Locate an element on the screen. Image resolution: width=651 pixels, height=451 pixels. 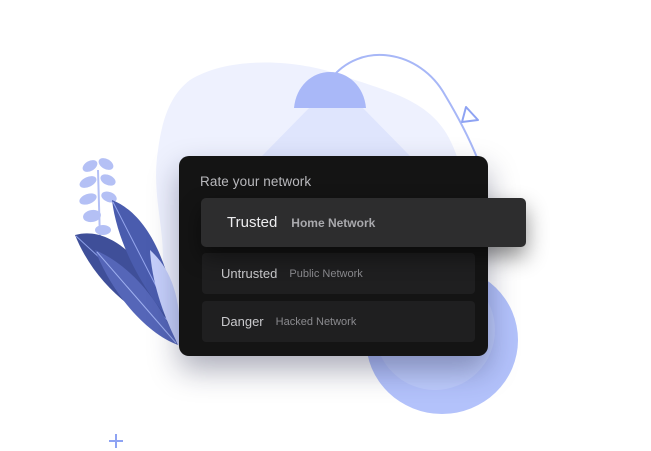
plus-icon is located at coordinates (116, 441).